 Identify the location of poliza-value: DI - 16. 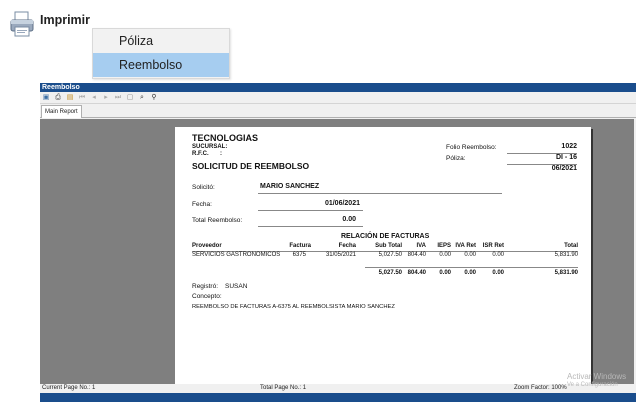
(566, 157).